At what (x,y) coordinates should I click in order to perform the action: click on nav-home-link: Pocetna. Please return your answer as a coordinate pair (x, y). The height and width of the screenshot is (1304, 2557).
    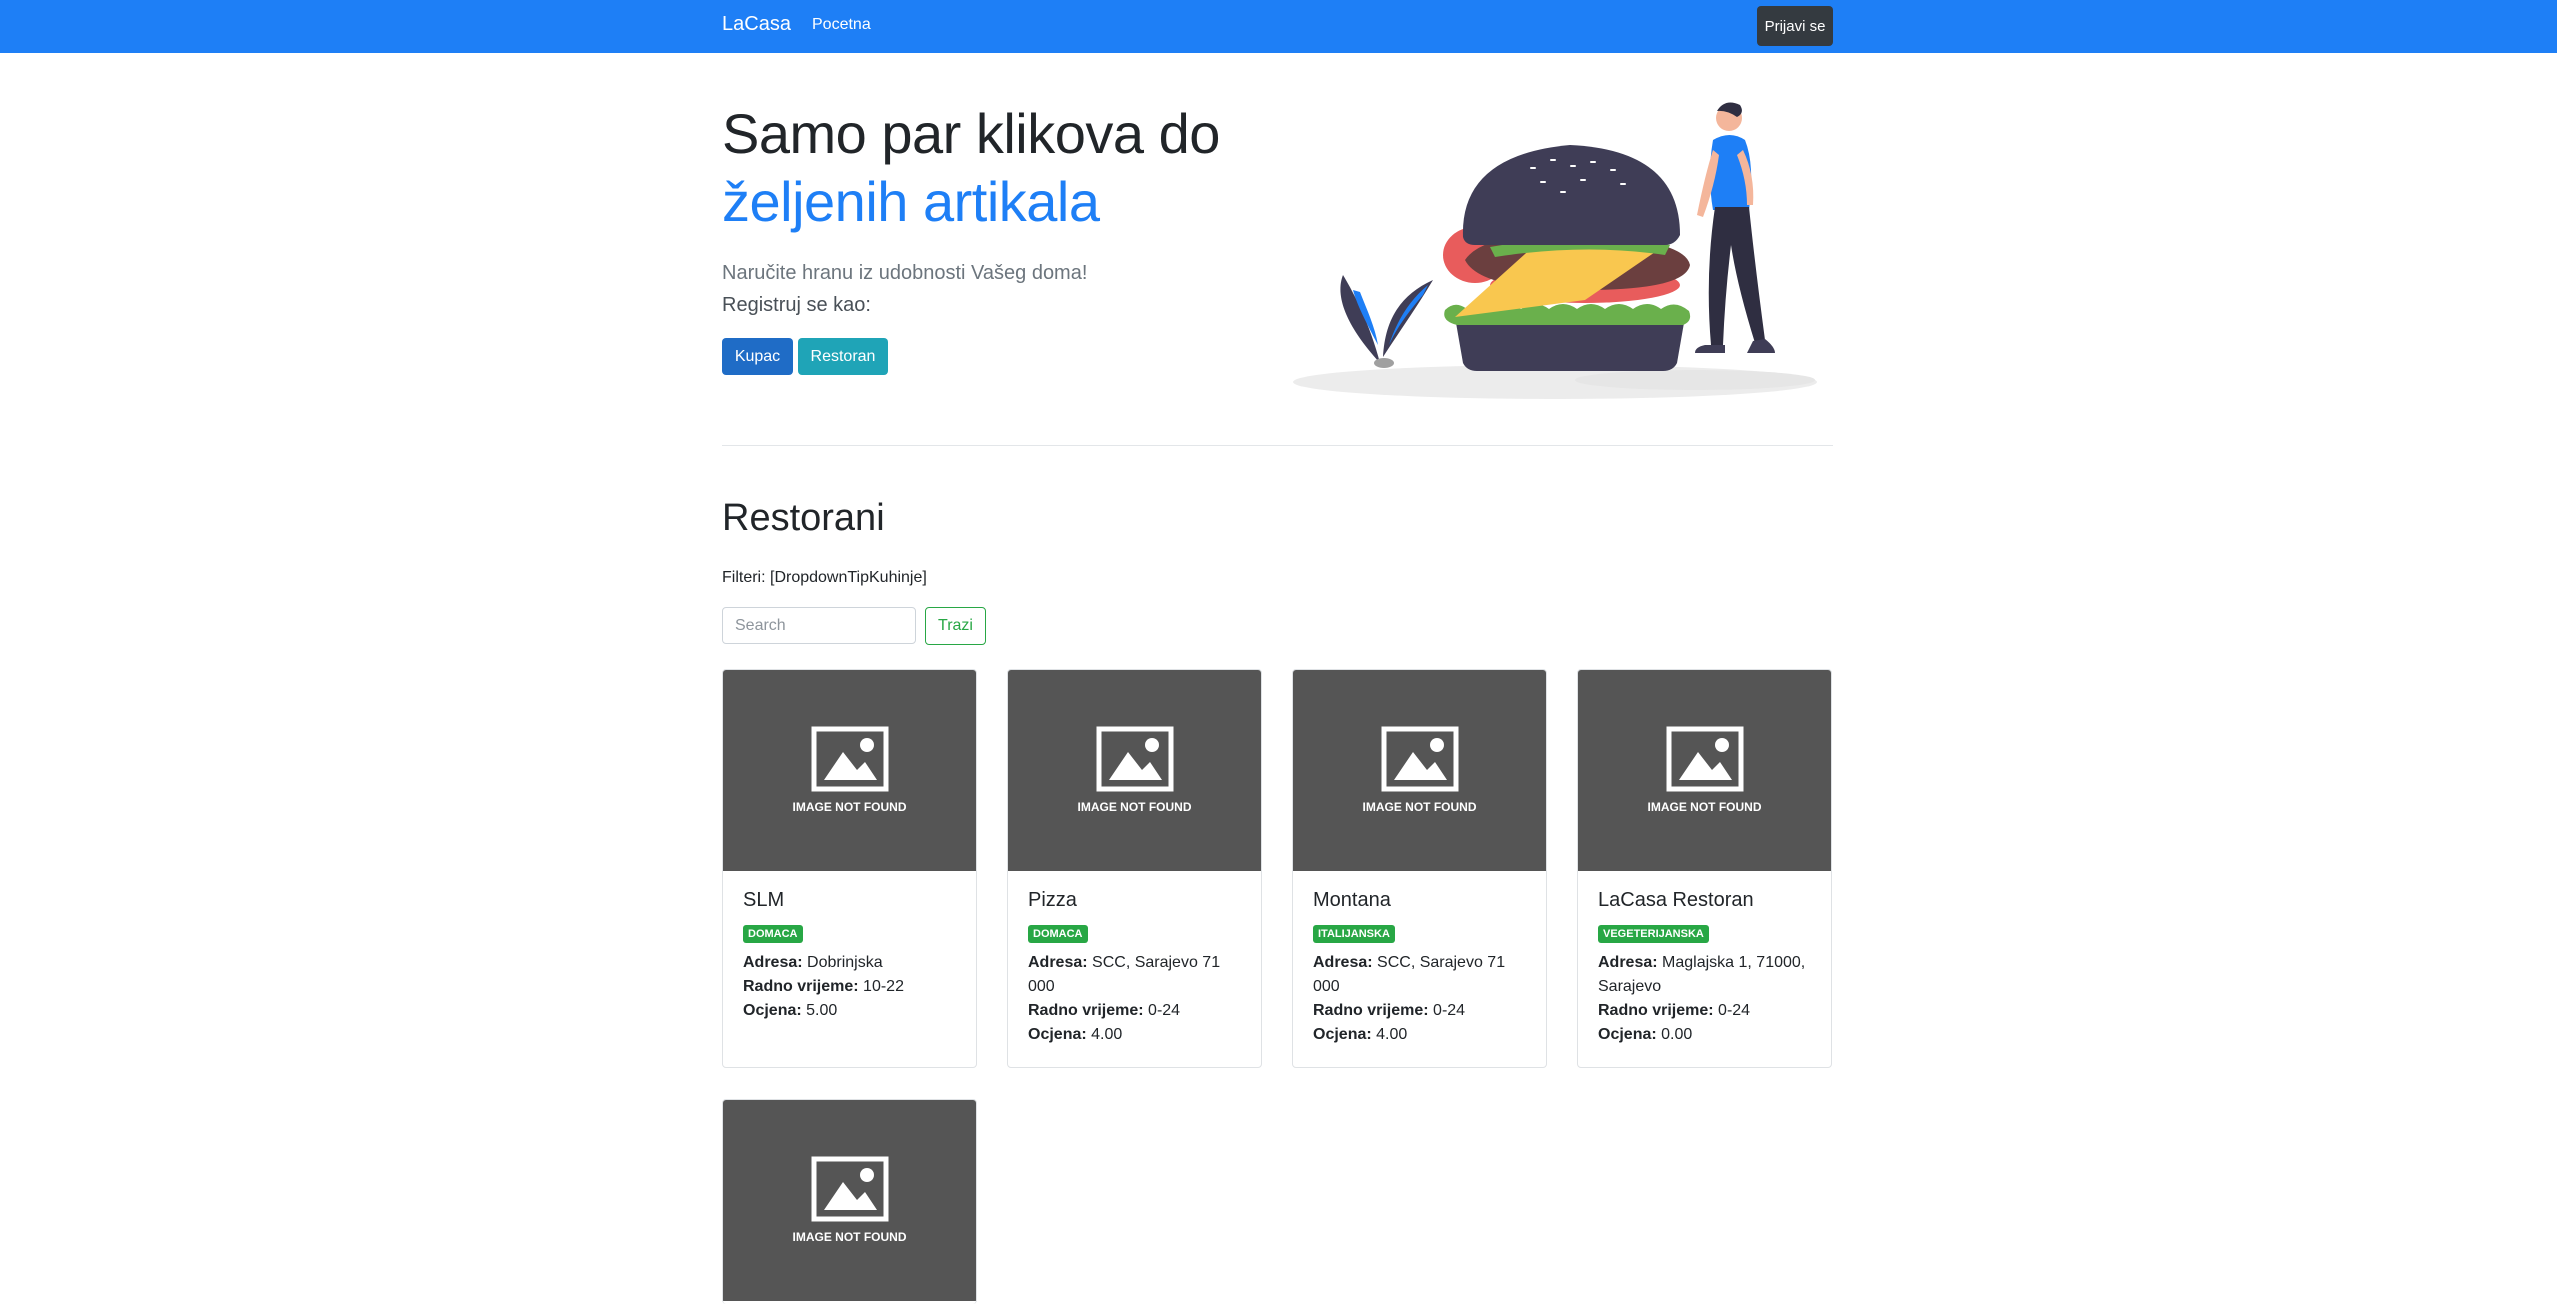
    Looking at the image, I should click on (841, 25).